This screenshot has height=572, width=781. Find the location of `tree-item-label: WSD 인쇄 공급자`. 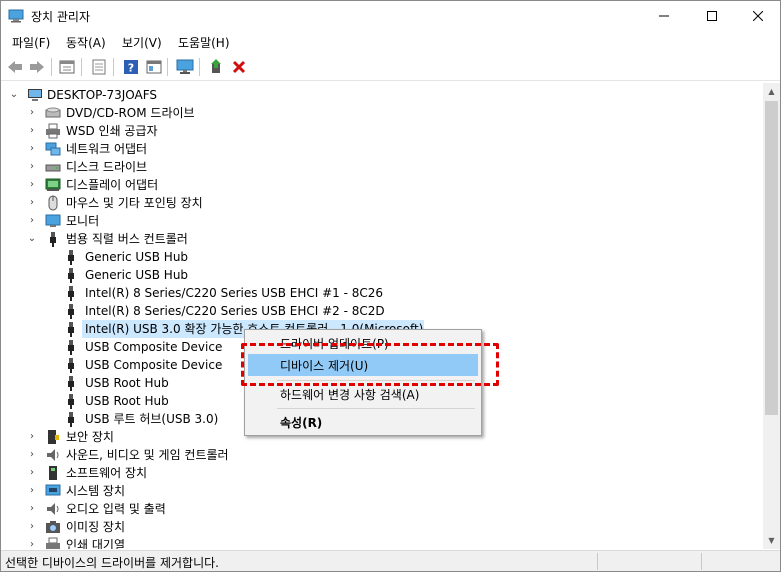

tree-item-label: WSD 인쇄 공급자 is located at coordinates (112, 131).